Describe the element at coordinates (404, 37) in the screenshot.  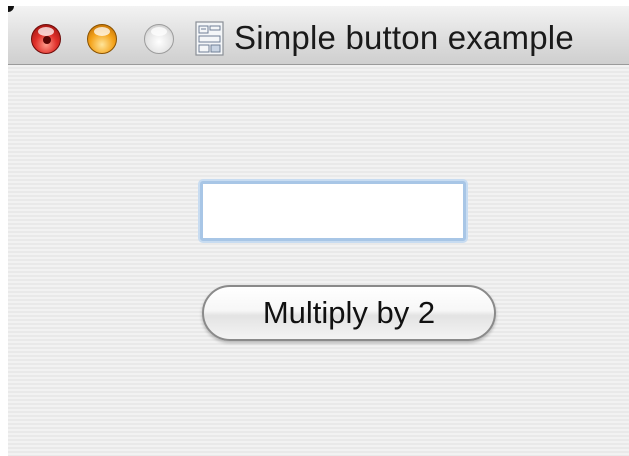
I see `window-title: Simple button example` at that location.